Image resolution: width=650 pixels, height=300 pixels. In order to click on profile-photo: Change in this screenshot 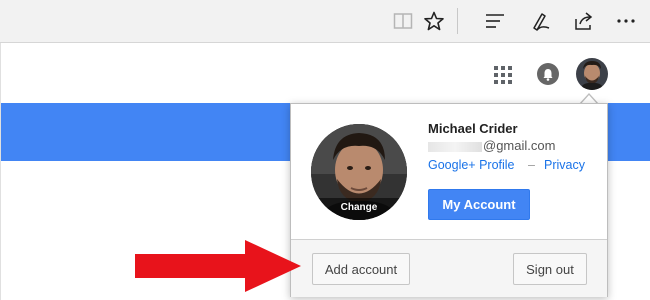, I will do `click(359, 172)`.